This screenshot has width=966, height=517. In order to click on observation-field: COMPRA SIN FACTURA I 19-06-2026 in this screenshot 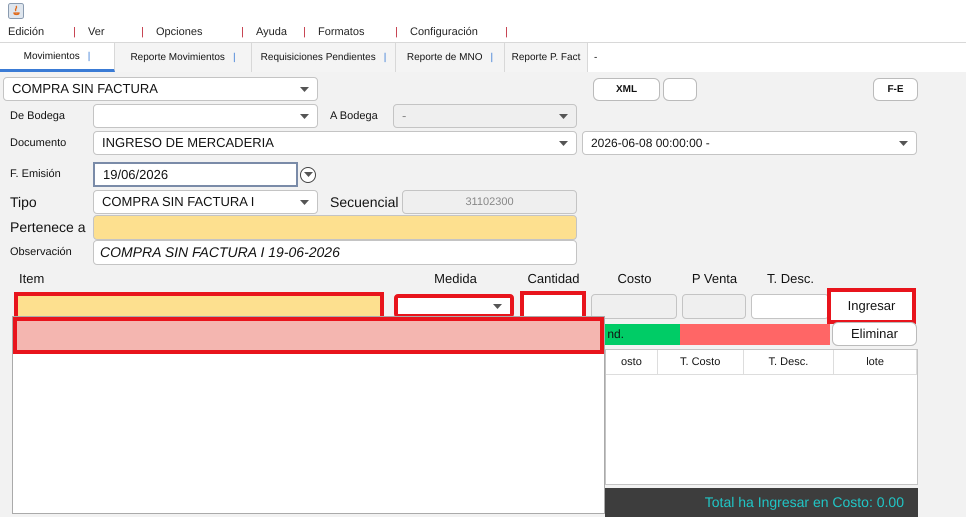, I will do `click(335, 252)`.